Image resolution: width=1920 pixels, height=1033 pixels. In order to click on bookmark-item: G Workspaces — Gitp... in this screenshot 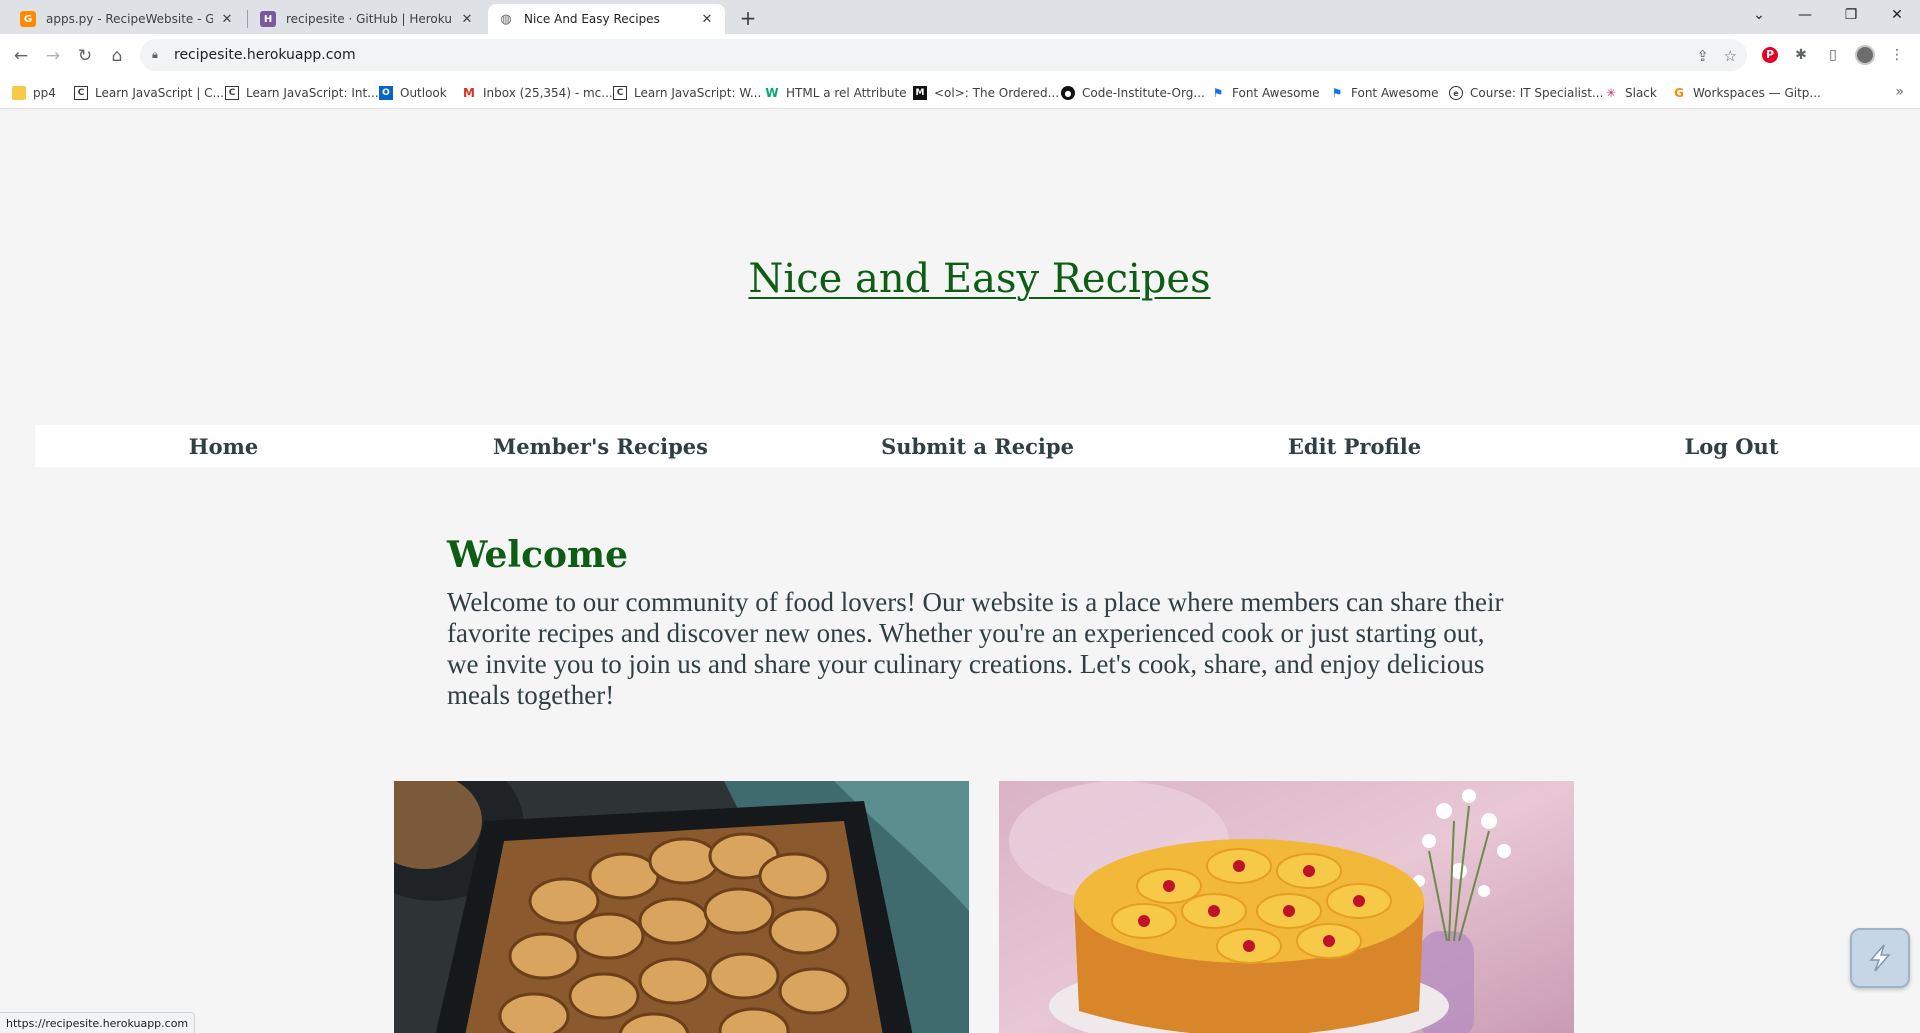, I will do `click(1746, 93)`.